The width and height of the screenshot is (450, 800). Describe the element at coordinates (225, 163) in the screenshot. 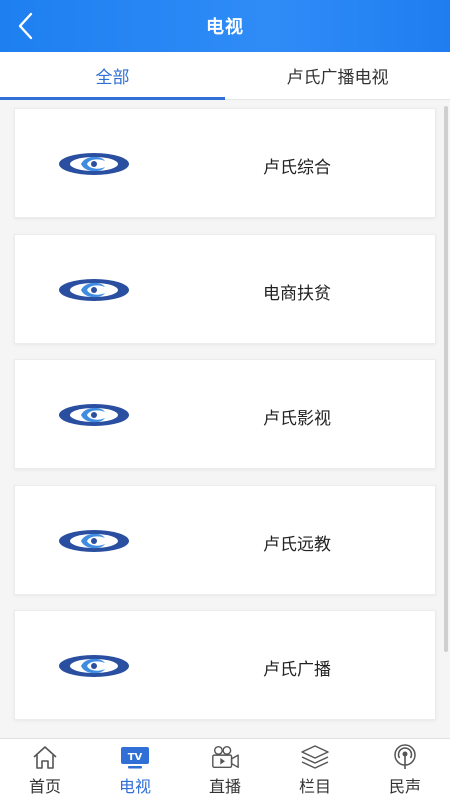

I see `channel-card-lushi-zonghe: 卢氏综合` at that location.